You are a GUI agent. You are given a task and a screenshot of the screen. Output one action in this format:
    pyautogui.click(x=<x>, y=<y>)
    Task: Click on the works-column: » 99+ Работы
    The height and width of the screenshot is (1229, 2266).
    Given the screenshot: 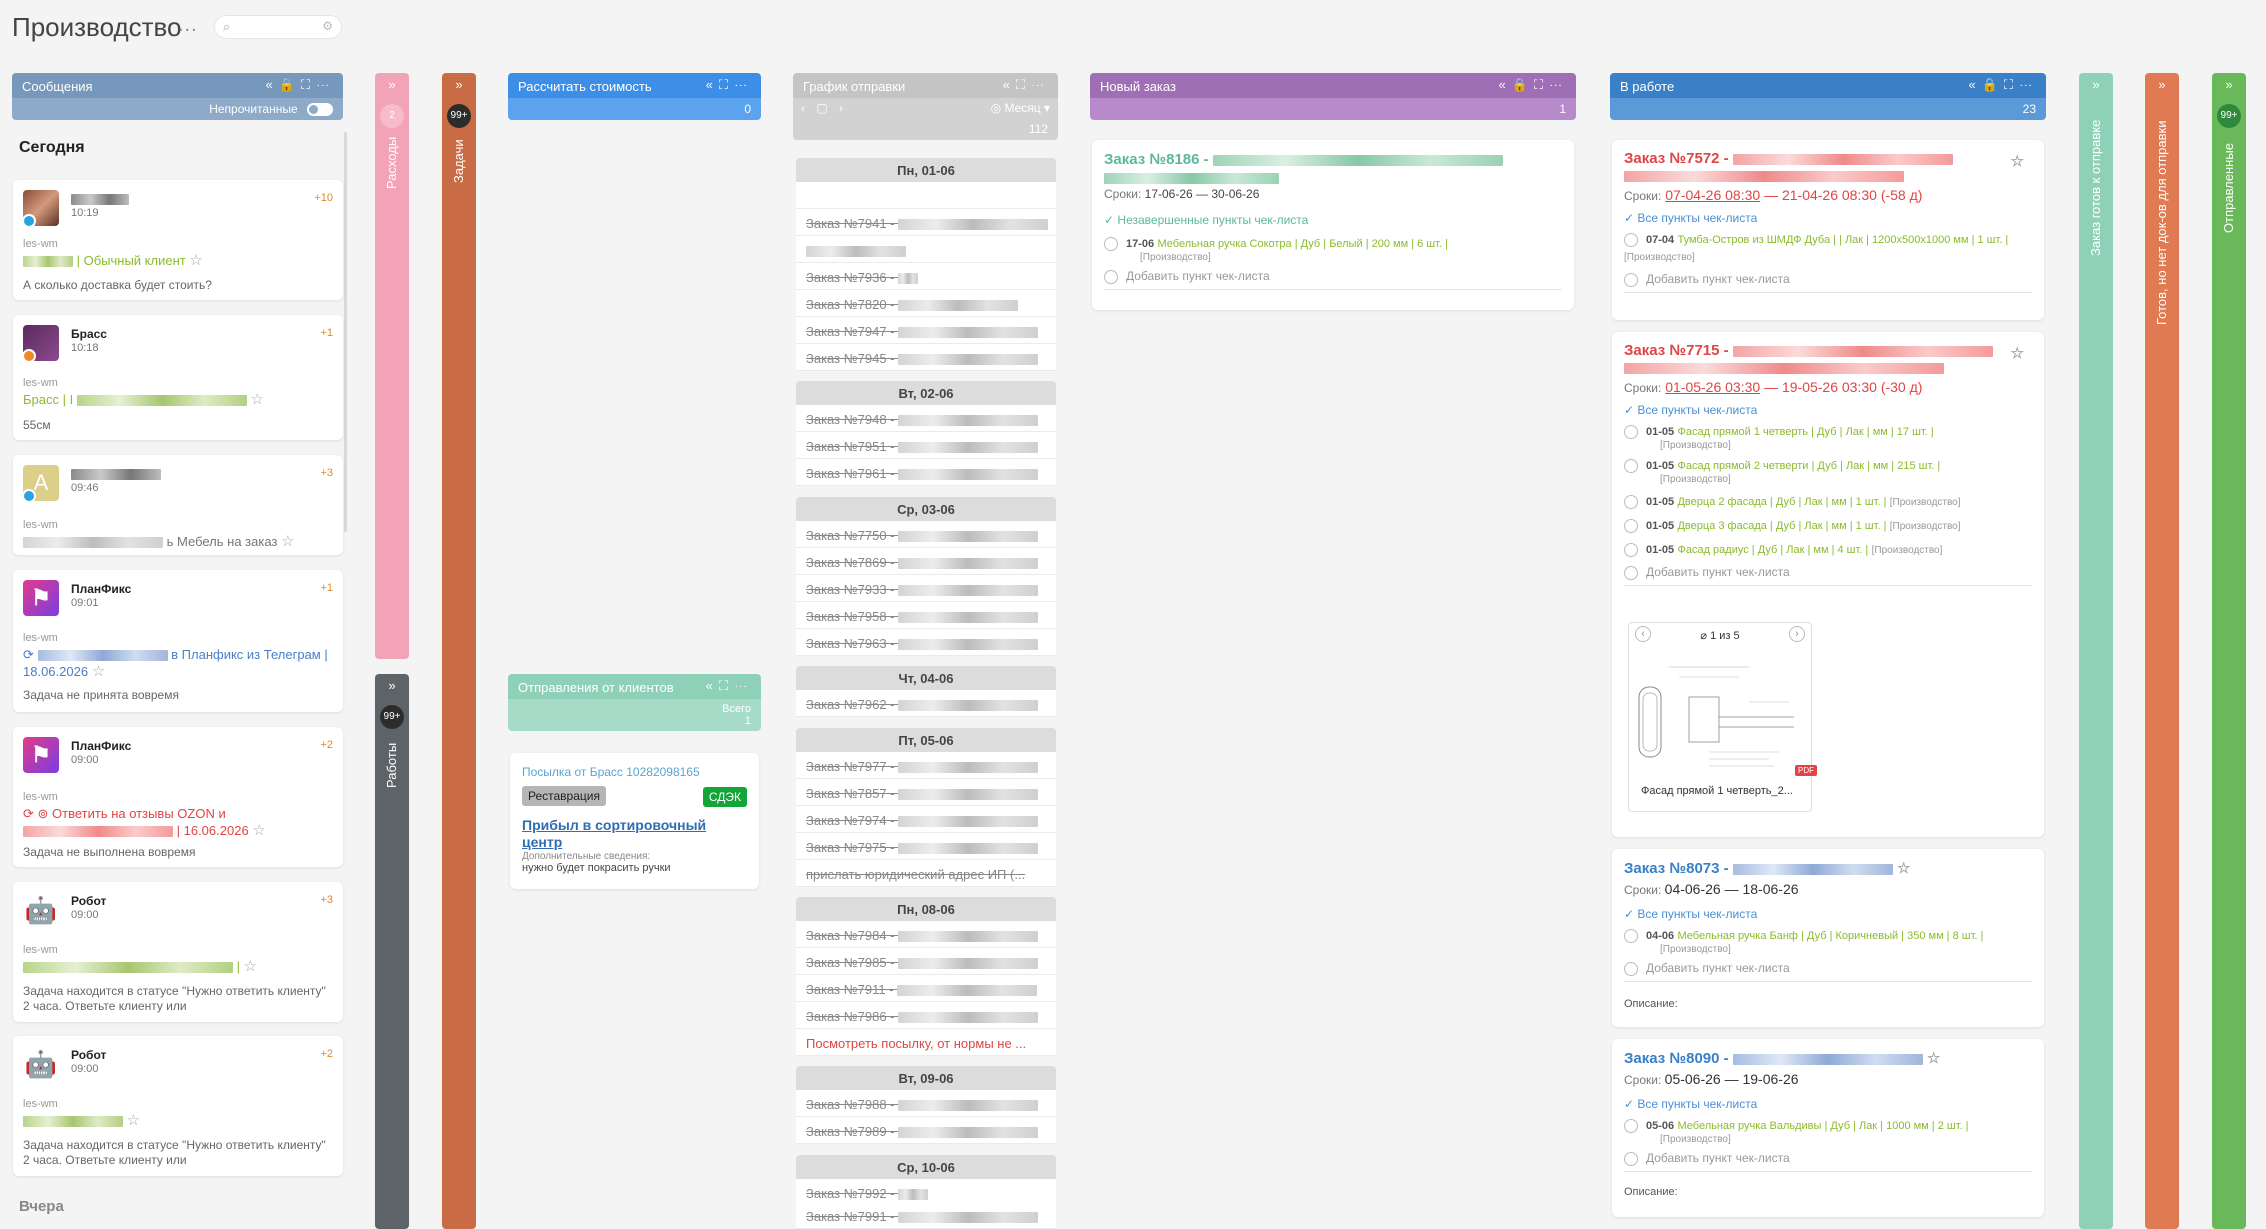 What is the action you would take?
    pyautogui.click(x=392, y=951)
    